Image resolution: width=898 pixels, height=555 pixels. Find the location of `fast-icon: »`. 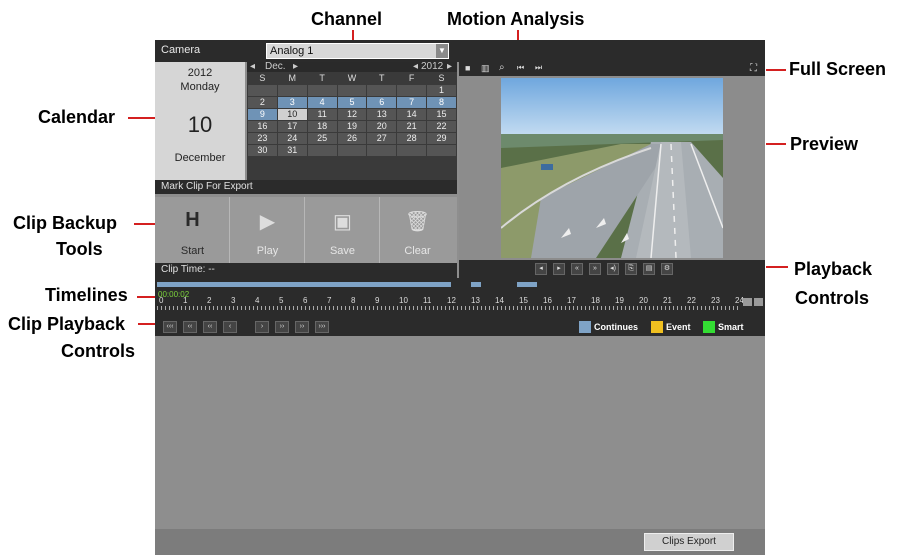

fast-icon: » is located at coordinates (595, 269).